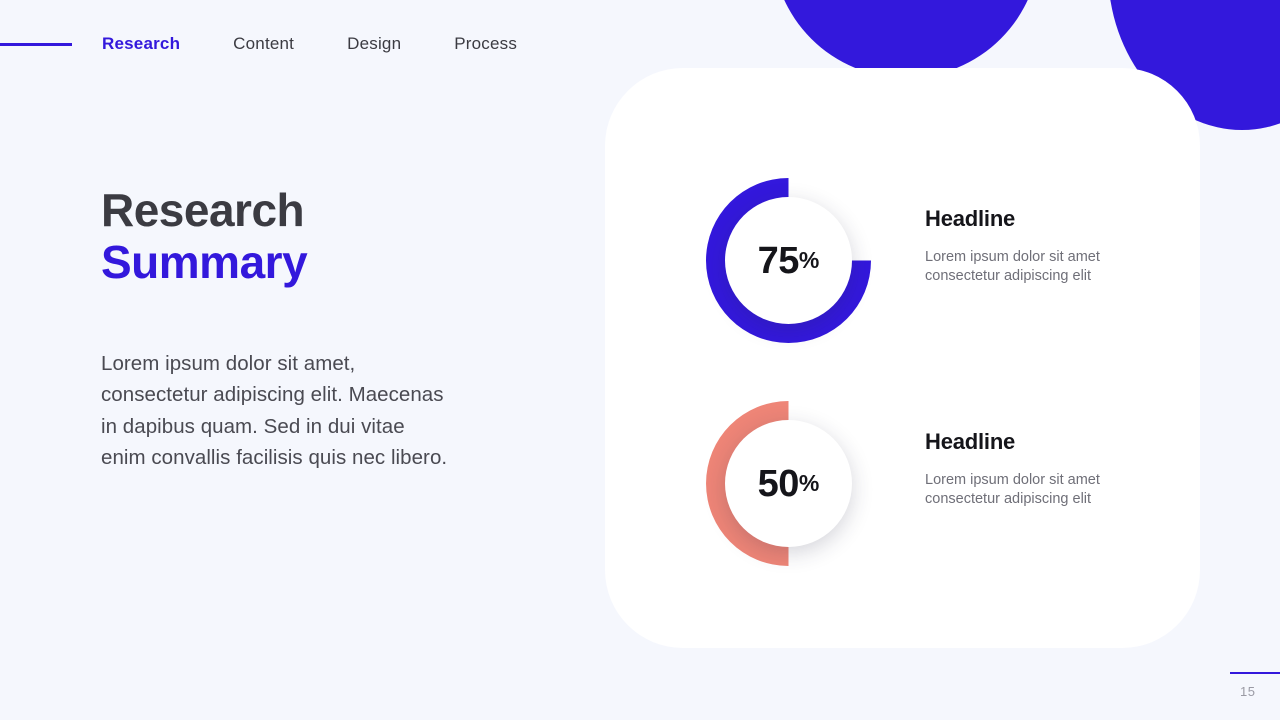  I want to click on footer-accent-rule, so click(1255, 673).